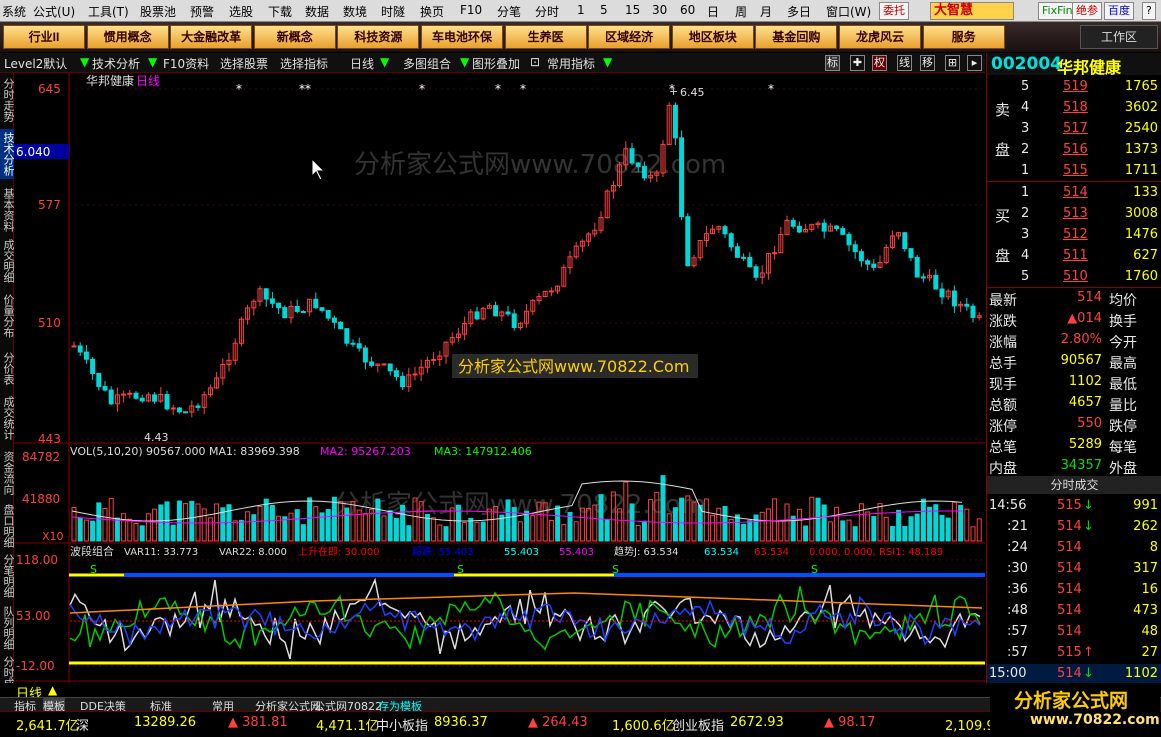  What do you see at coordinates (202, 11) in the screenshot?
I see `menu-item-4: 预警` at bounding box center [202, 11].